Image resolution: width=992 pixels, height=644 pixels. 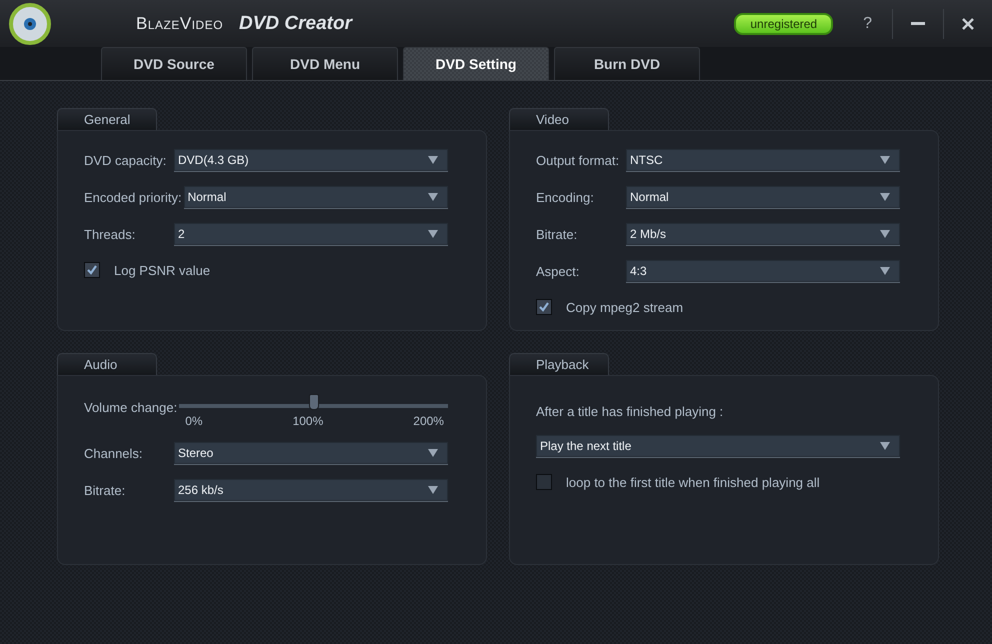 What do you see at coordinates (308, 421) in the screenshot?
I see `slider-tick-label: 100%` at bounding box center [308, 421].